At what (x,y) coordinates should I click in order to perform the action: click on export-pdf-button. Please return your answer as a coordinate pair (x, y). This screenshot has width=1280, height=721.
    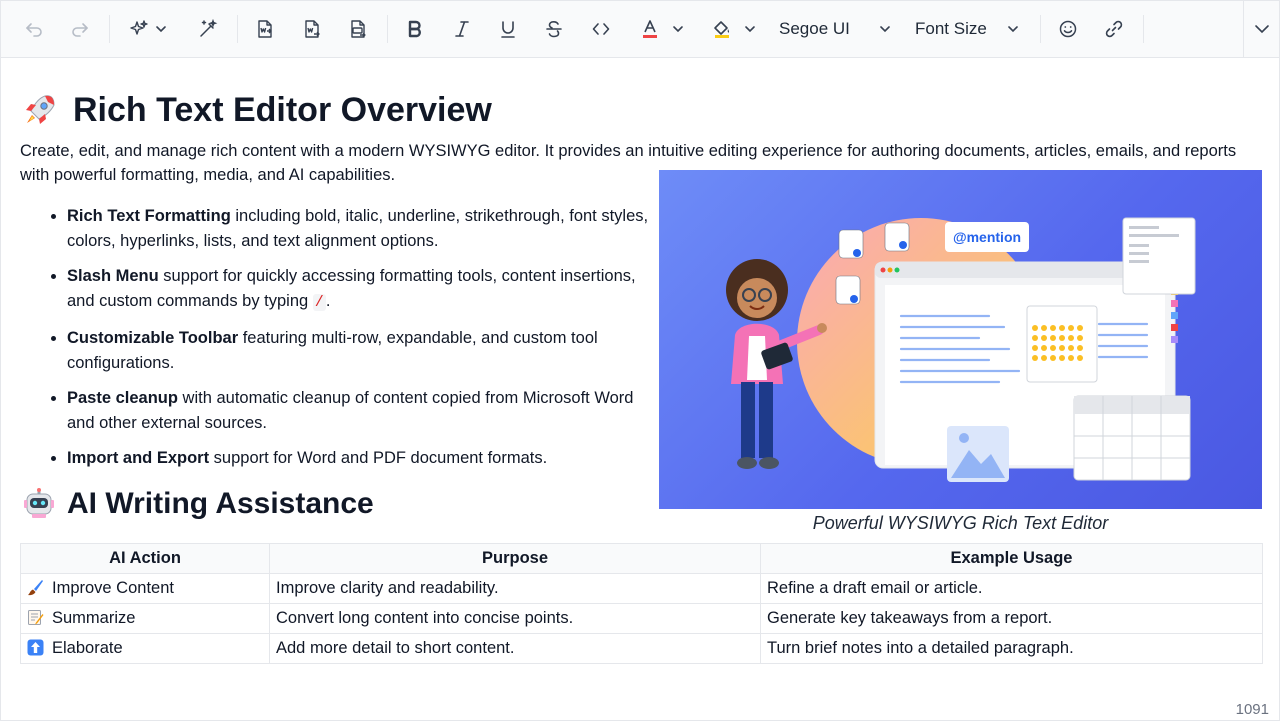
    Looking at the image, I should click on (358, 29).